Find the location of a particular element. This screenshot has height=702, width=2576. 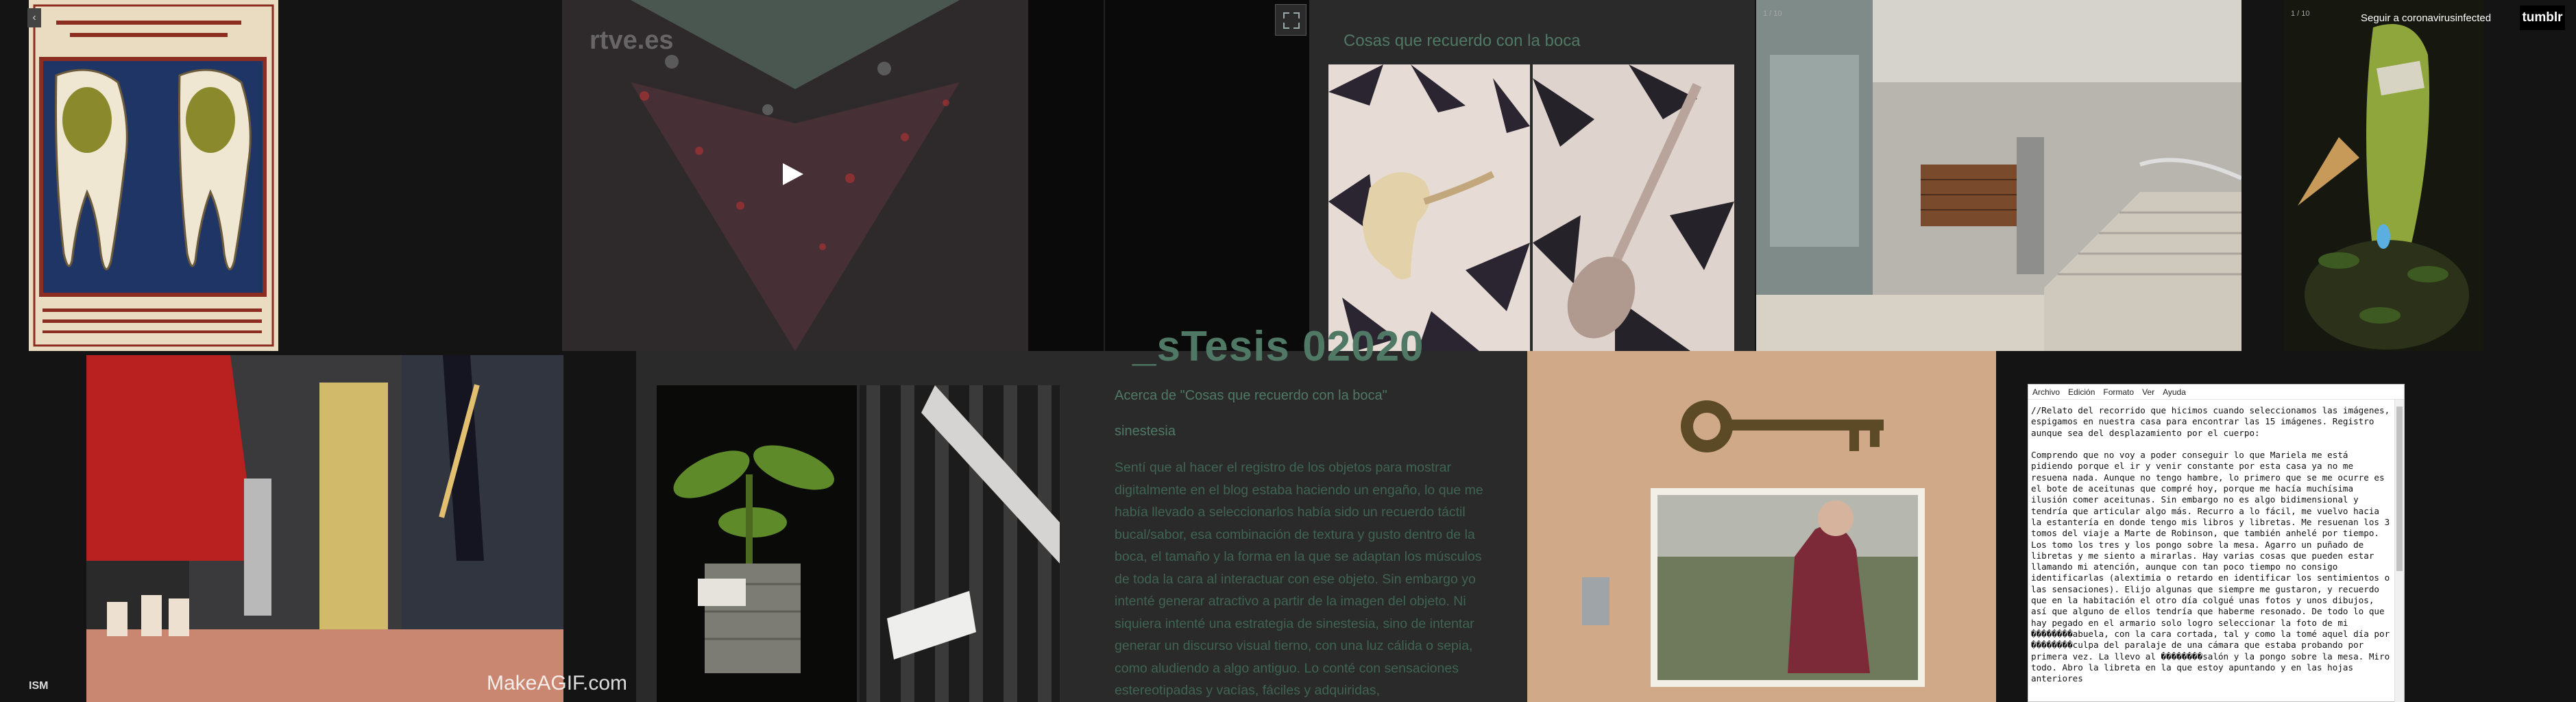

plant-tin-photo is located at coordinates (757, 543).